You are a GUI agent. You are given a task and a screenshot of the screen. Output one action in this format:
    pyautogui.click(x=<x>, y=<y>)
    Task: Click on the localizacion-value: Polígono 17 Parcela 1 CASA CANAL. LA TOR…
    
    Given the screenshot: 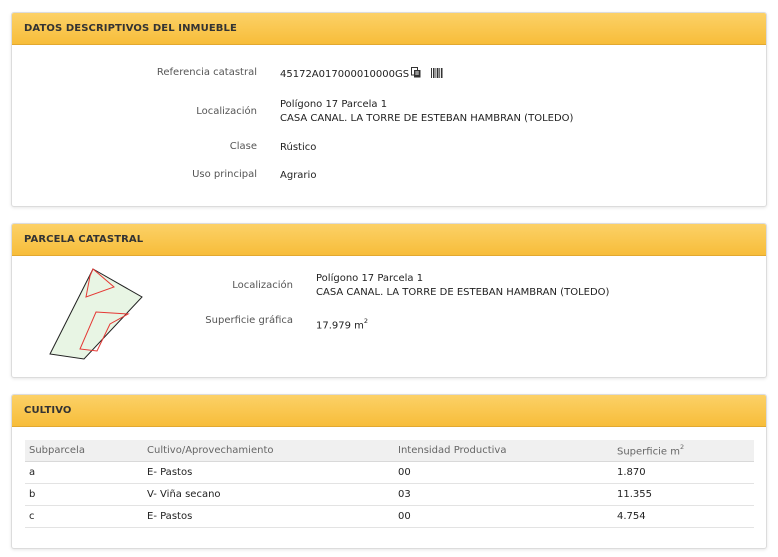 What is the action you would take?
    pyautogui.click(x=426, y=112)
    